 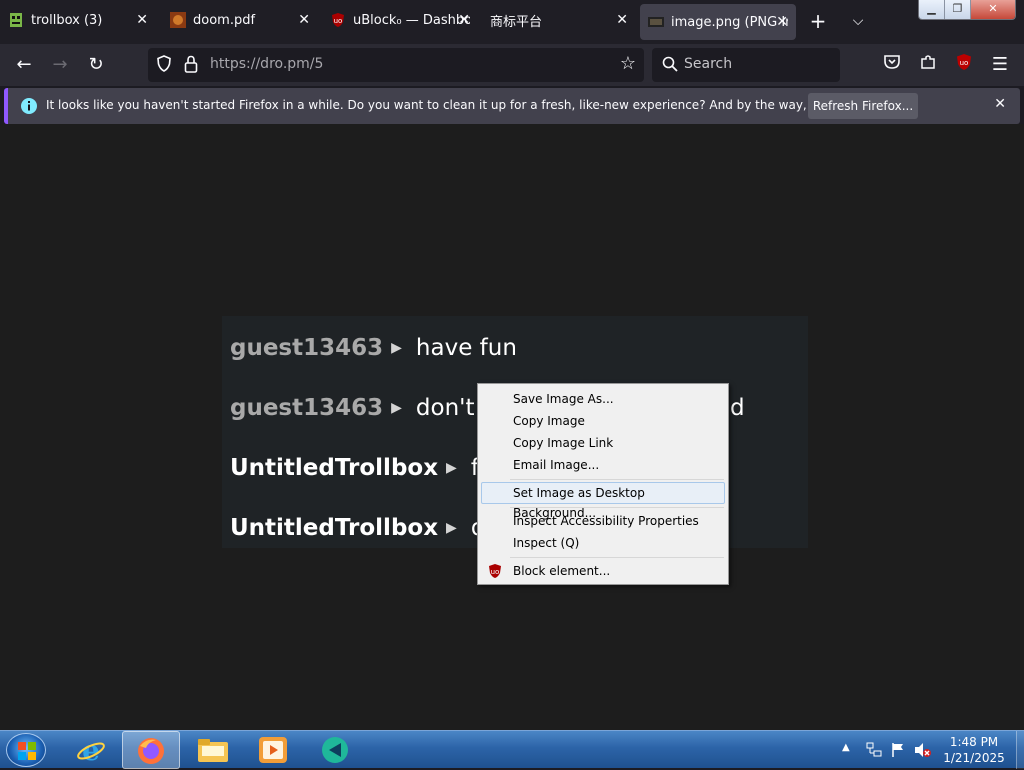 I want to click on system-clock: 1:48 PM 1/21/2025, so click(x=974, y=750).